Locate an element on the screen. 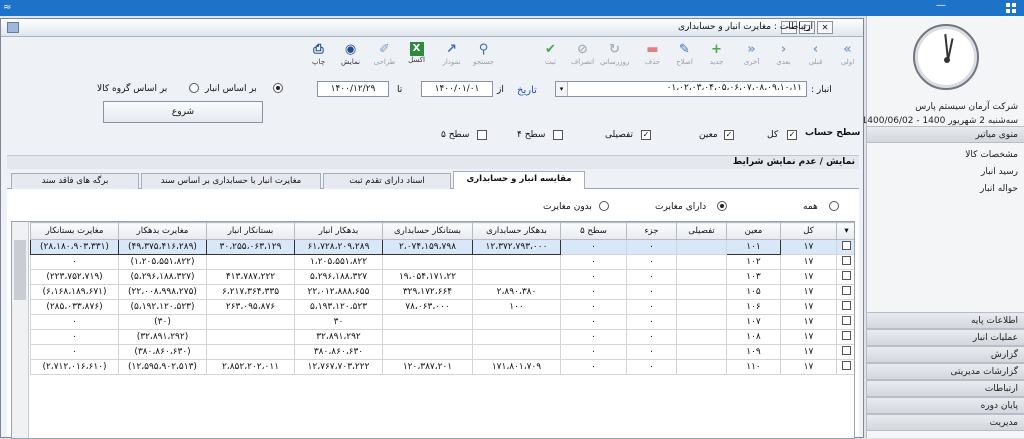  table-cell: ۱۰۳ is located at coordinates (753, 277).